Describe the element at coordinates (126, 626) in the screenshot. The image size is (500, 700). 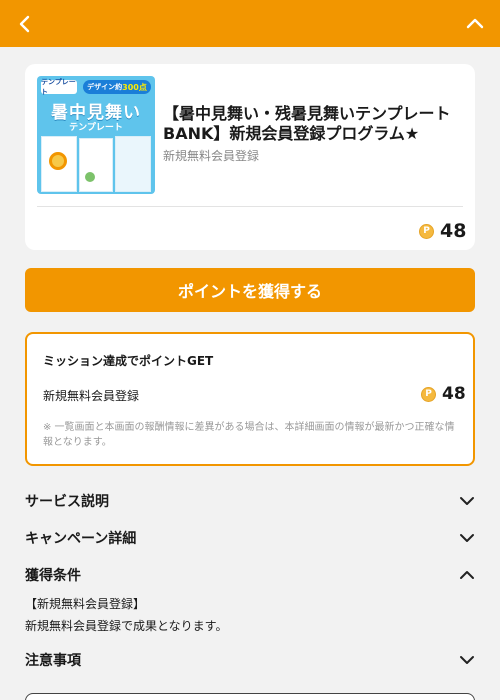
I see `conditions-body: 新規無料会員登録で成果となります。` at that location.